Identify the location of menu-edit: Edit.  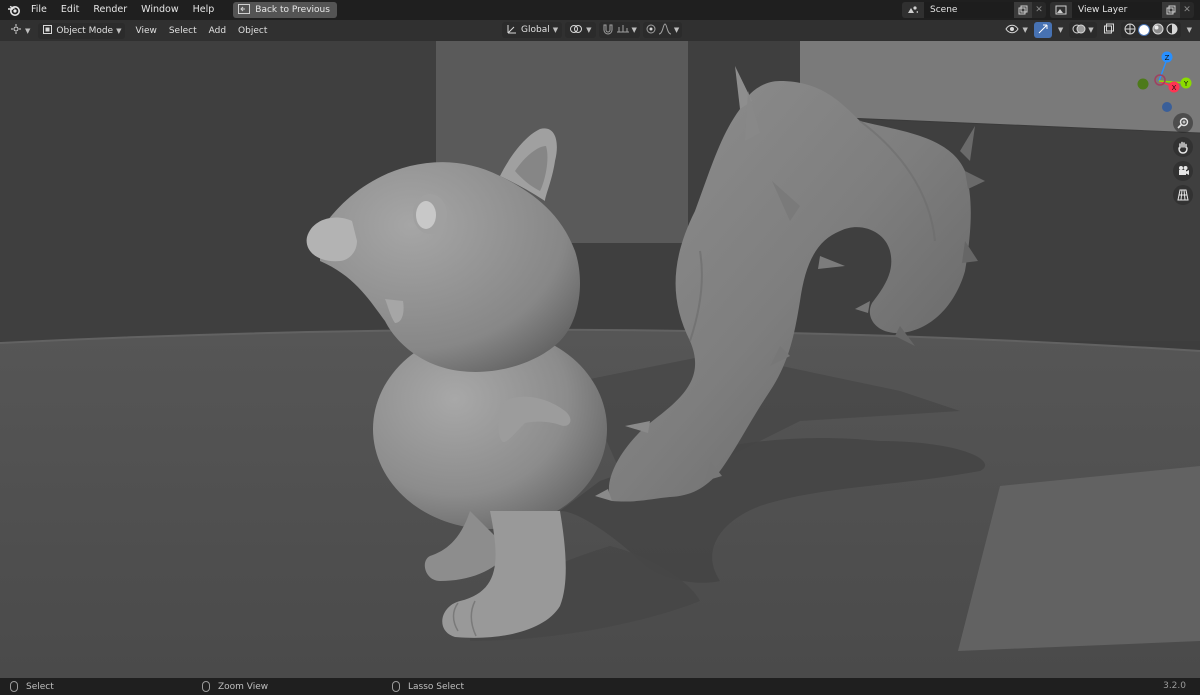
(70, 10).